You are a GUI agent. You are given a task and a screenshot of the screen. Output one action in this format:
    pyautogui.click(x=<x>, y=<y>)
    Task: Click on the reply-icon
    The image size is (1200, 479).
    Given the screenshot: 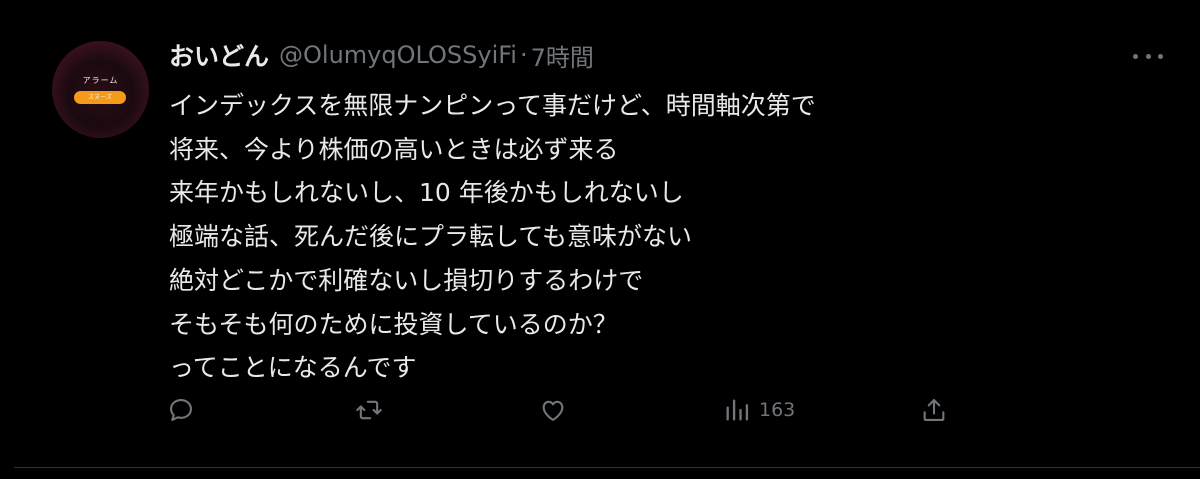 What is the action you would take?
    pyautogui.click(x=181, y=410)
    